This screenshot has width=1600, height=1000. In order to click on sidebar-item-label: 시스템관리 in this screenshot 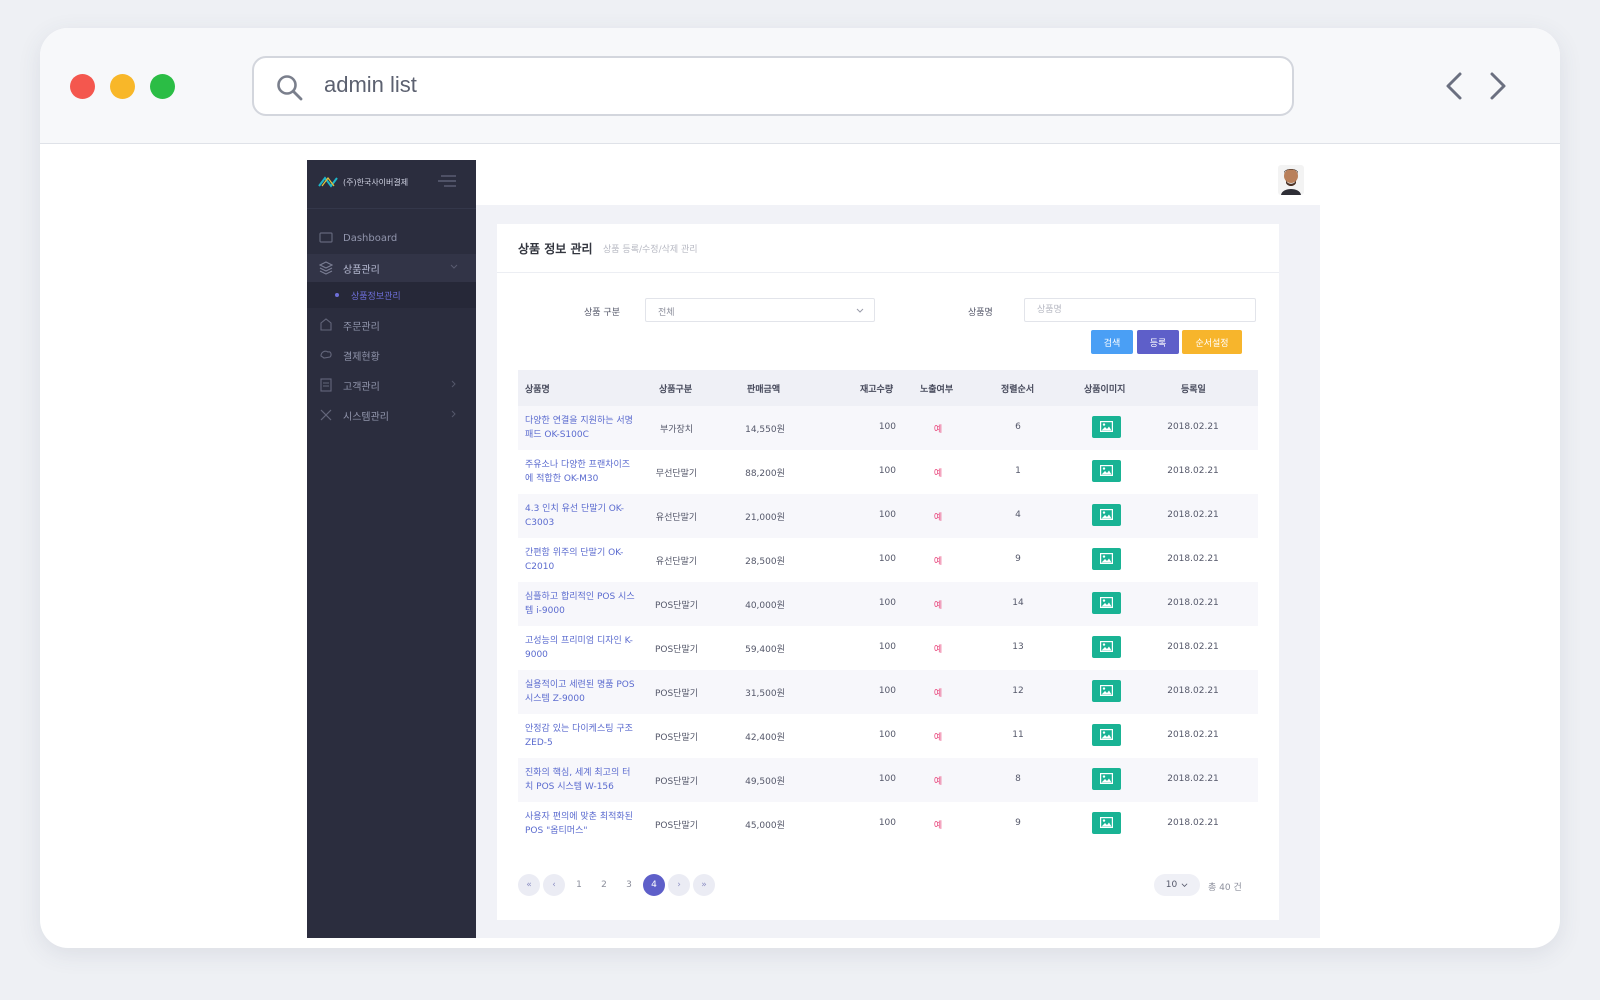, I will do `click(366, 417)`.